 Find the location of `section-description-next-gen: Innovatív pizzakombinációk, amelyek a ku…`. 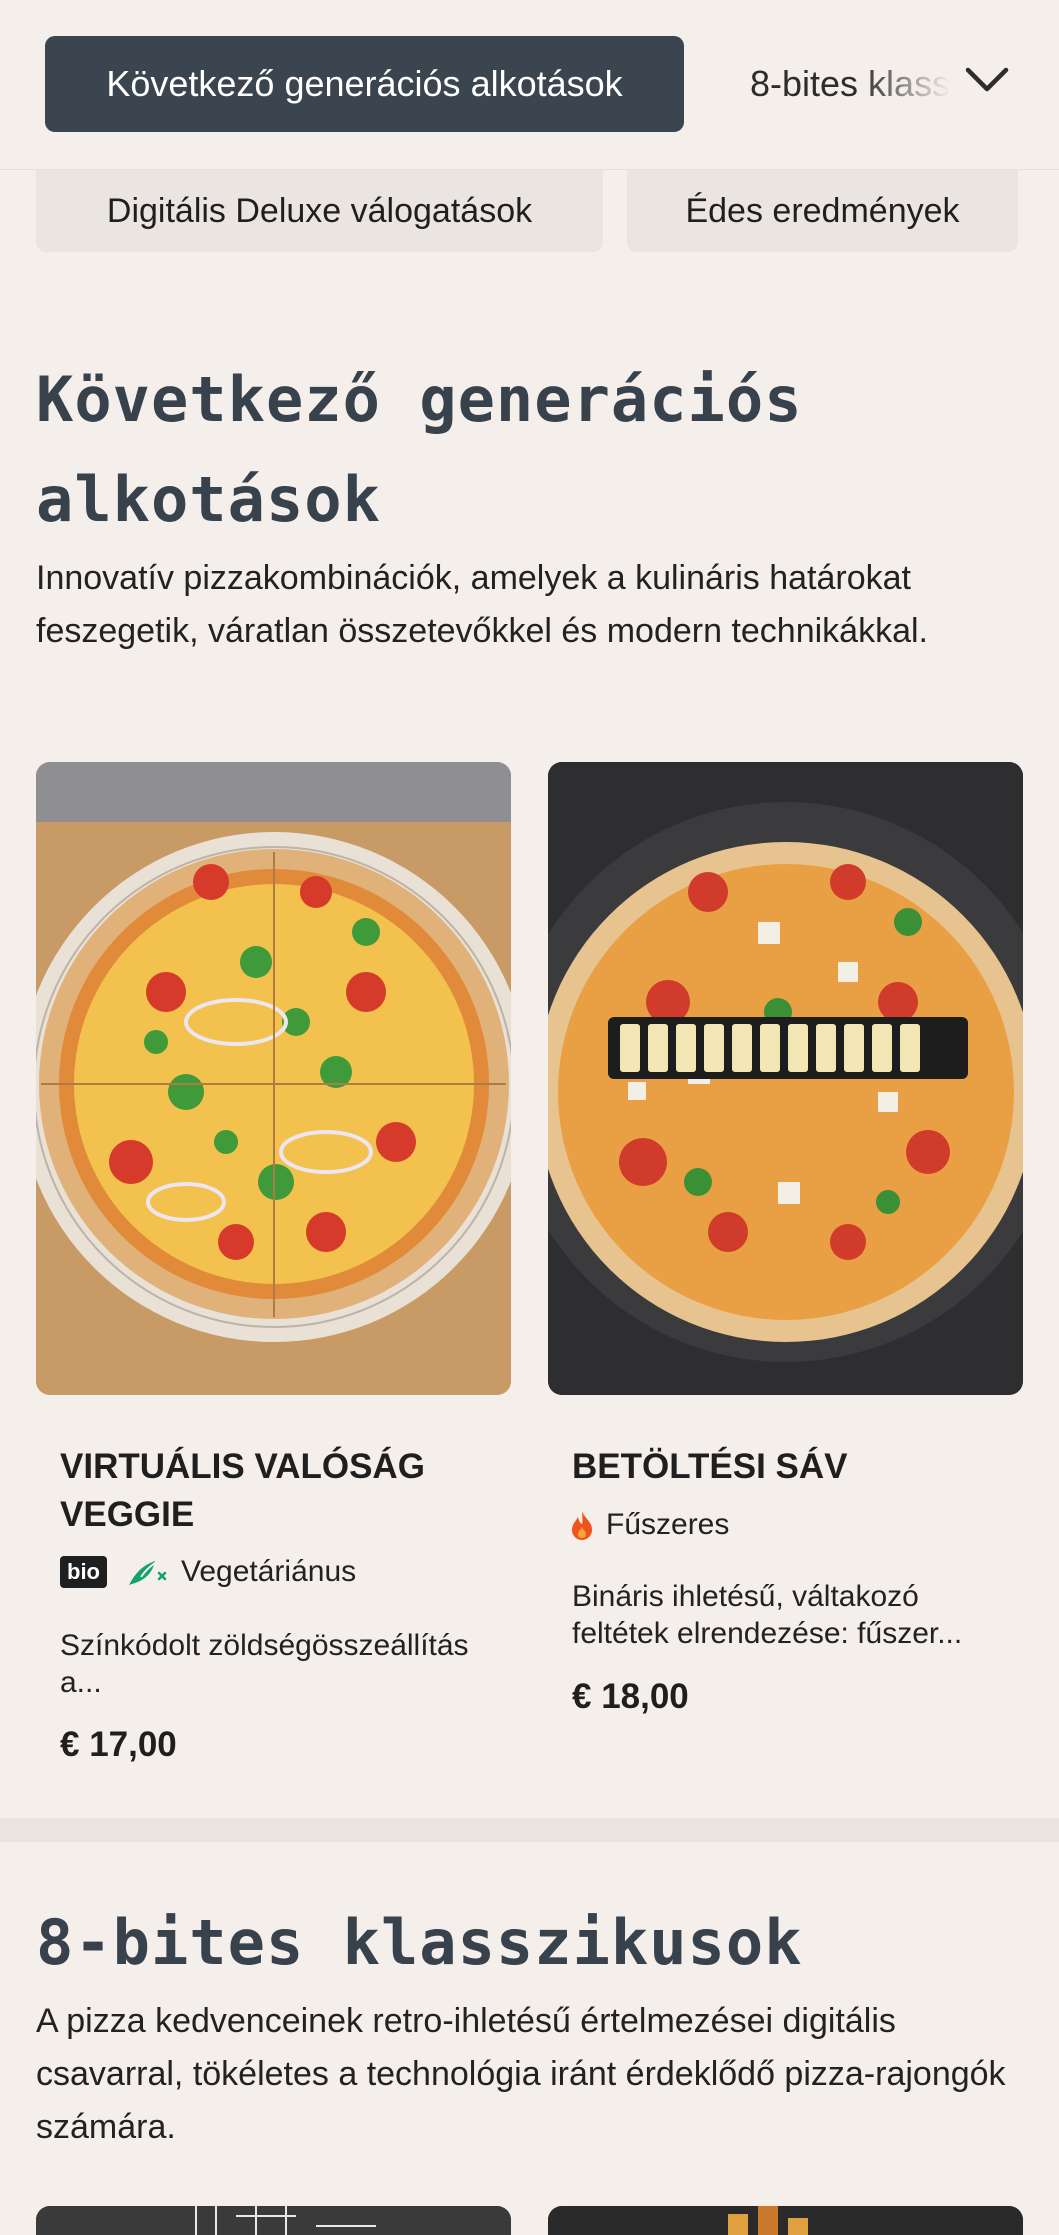

section-description-next-gen: Innovatív pizzakombinációk, amelyek a ku… is located at coordinates (482, 604).